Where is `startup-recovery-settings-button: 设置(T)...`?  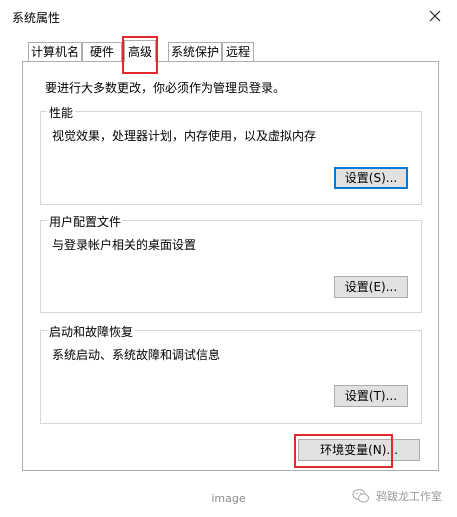 startup-recovery-settings-button: 设置(T)... is located at coordinates (371, 396).